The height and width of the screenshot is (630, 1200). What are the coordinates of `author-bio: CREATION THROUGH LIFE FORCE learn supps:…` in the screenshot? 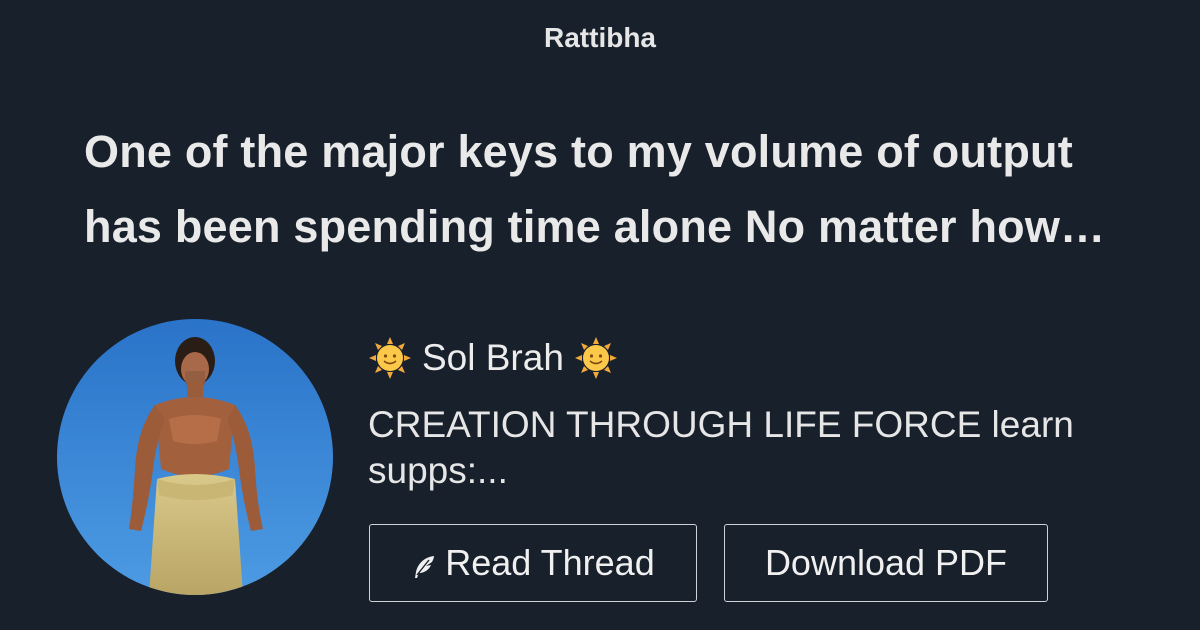 It's located at (768, 448).